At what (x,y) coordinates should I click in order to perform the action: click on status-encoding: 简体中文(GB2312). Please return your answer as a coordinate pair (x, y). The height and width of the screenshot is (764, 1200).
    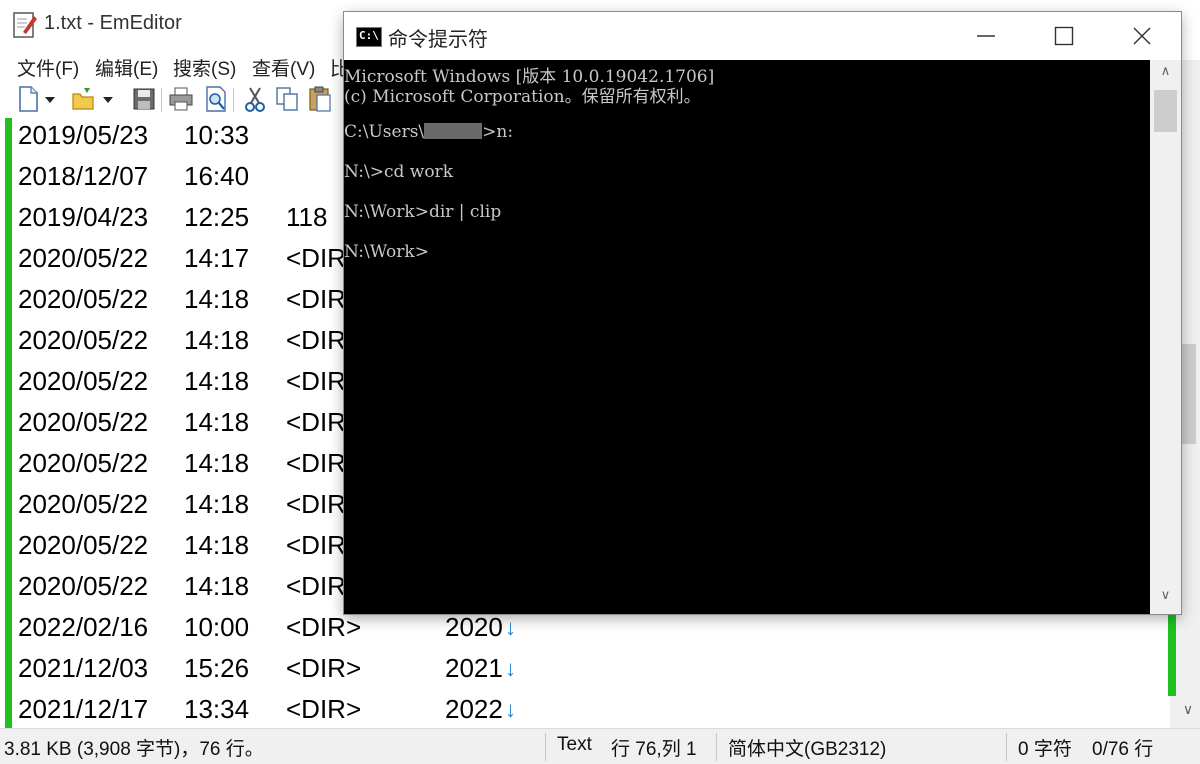
    Looking at the image, I should click on (807, 747).